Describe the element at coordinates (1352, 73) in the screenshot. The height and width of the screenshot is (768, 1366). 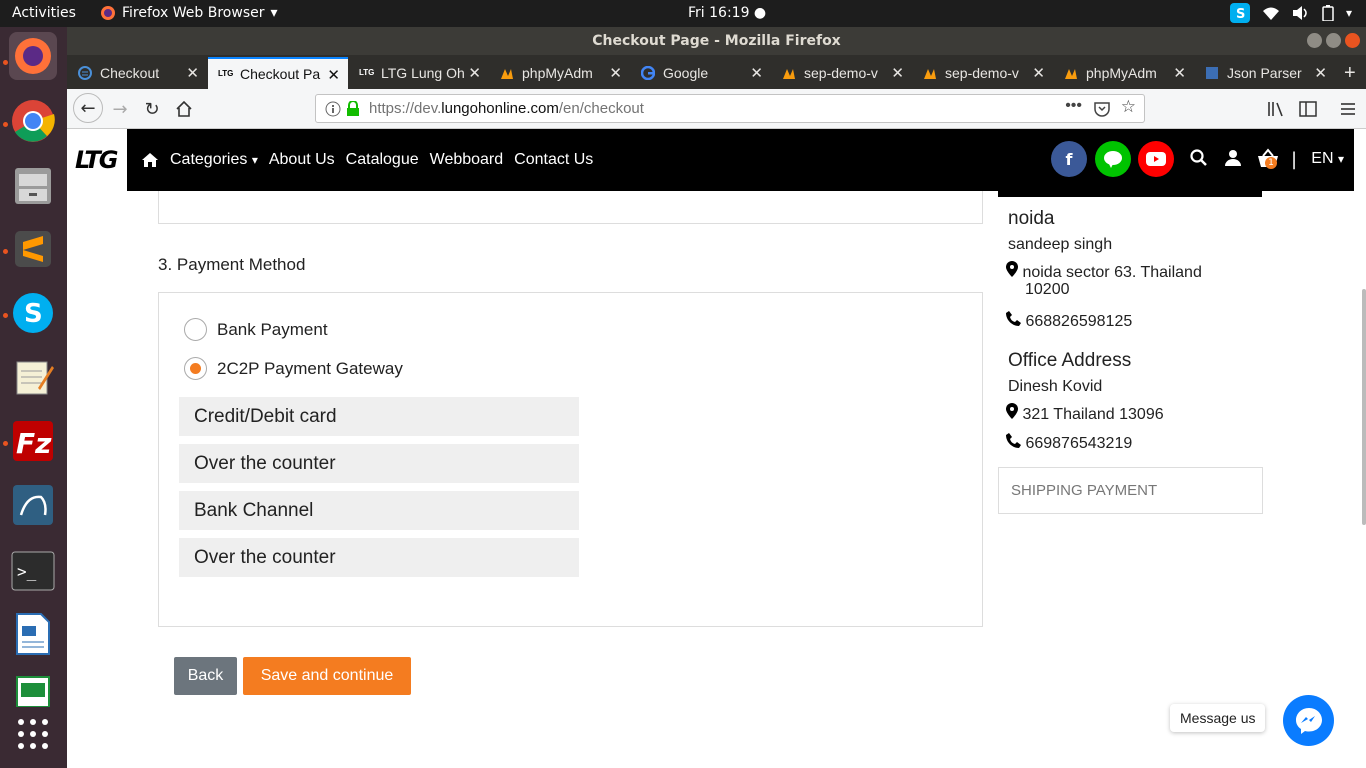
I see `new-tab-button: +` at that location.